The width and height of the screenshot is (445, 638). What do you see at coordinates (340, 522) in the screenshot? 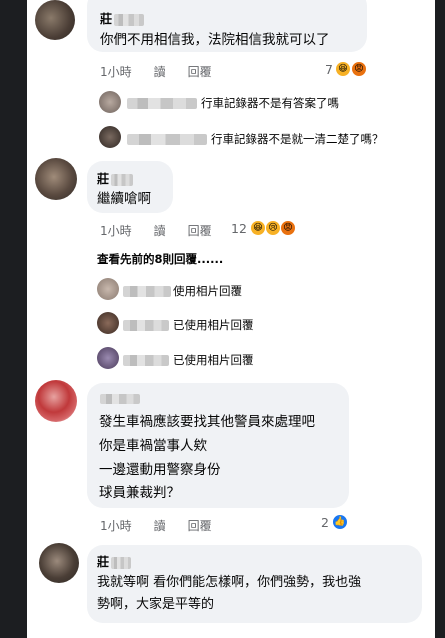
I see `like-icon: 👍` at bounding box center [340, 522].